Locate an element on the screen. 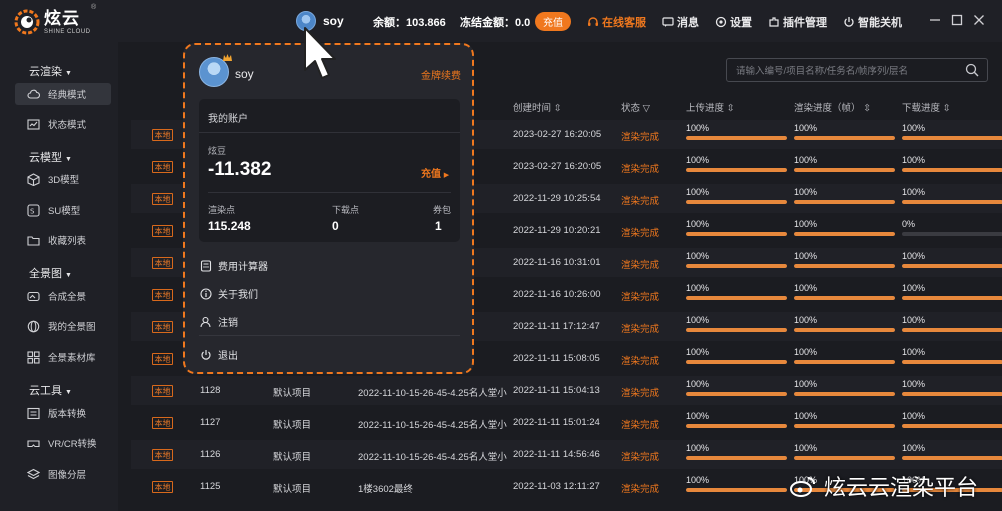 This screenshot has height=511, width=1002. sidebar-item-classic-mode: 经典模式 is located at coordinates (63, 94).